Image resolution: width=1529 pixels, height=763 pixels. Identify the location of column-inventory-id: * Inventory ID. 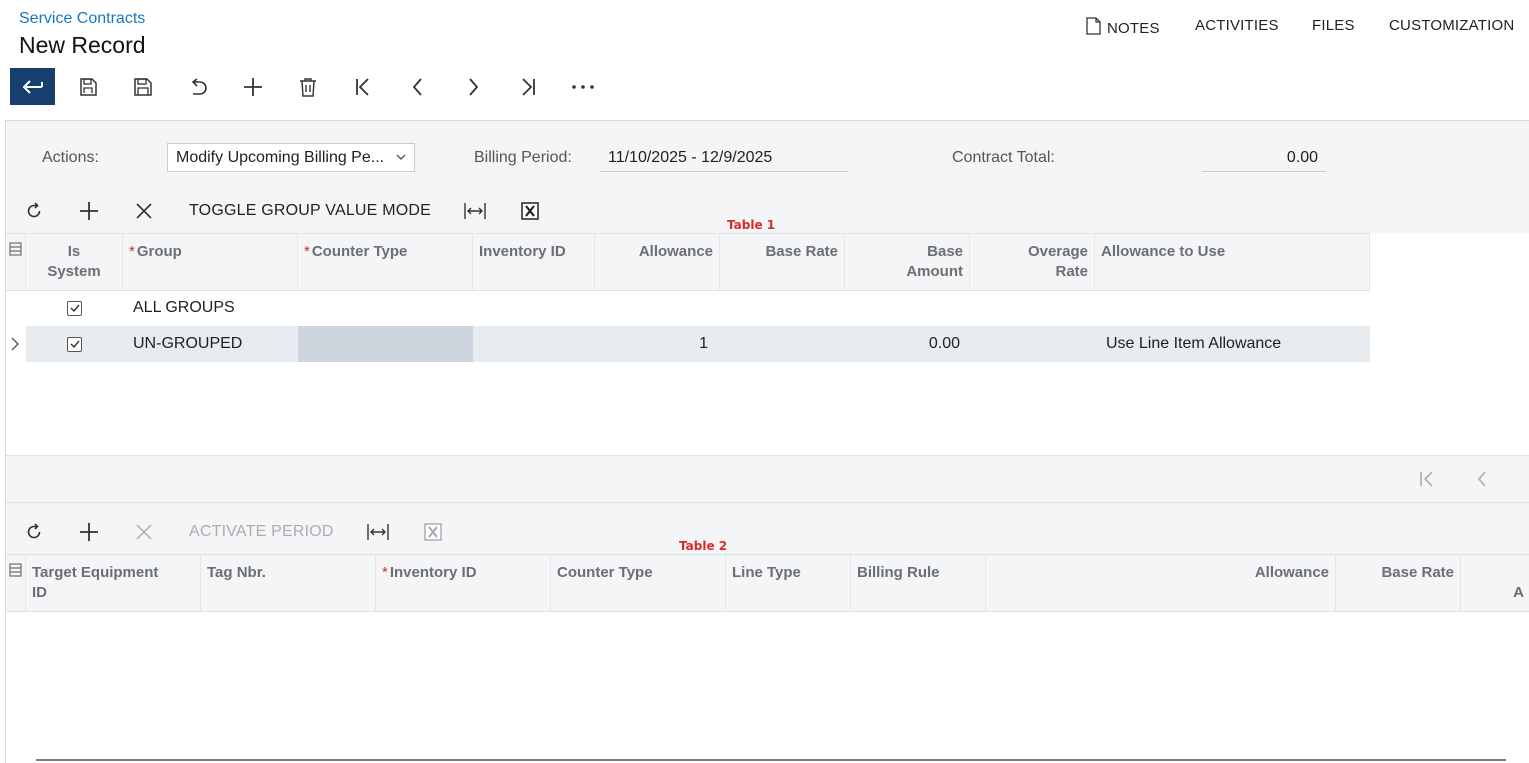
(463, 583).